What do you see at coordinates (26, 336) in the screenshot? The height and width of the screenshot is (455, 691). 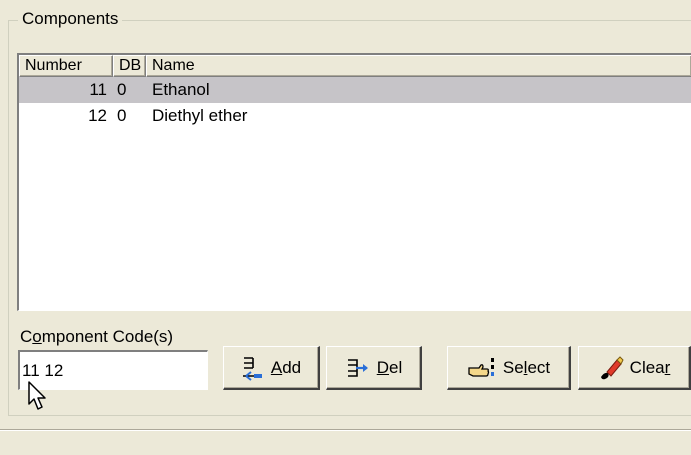 I see `label-text-pre: C` at bounding box center [26, 336].